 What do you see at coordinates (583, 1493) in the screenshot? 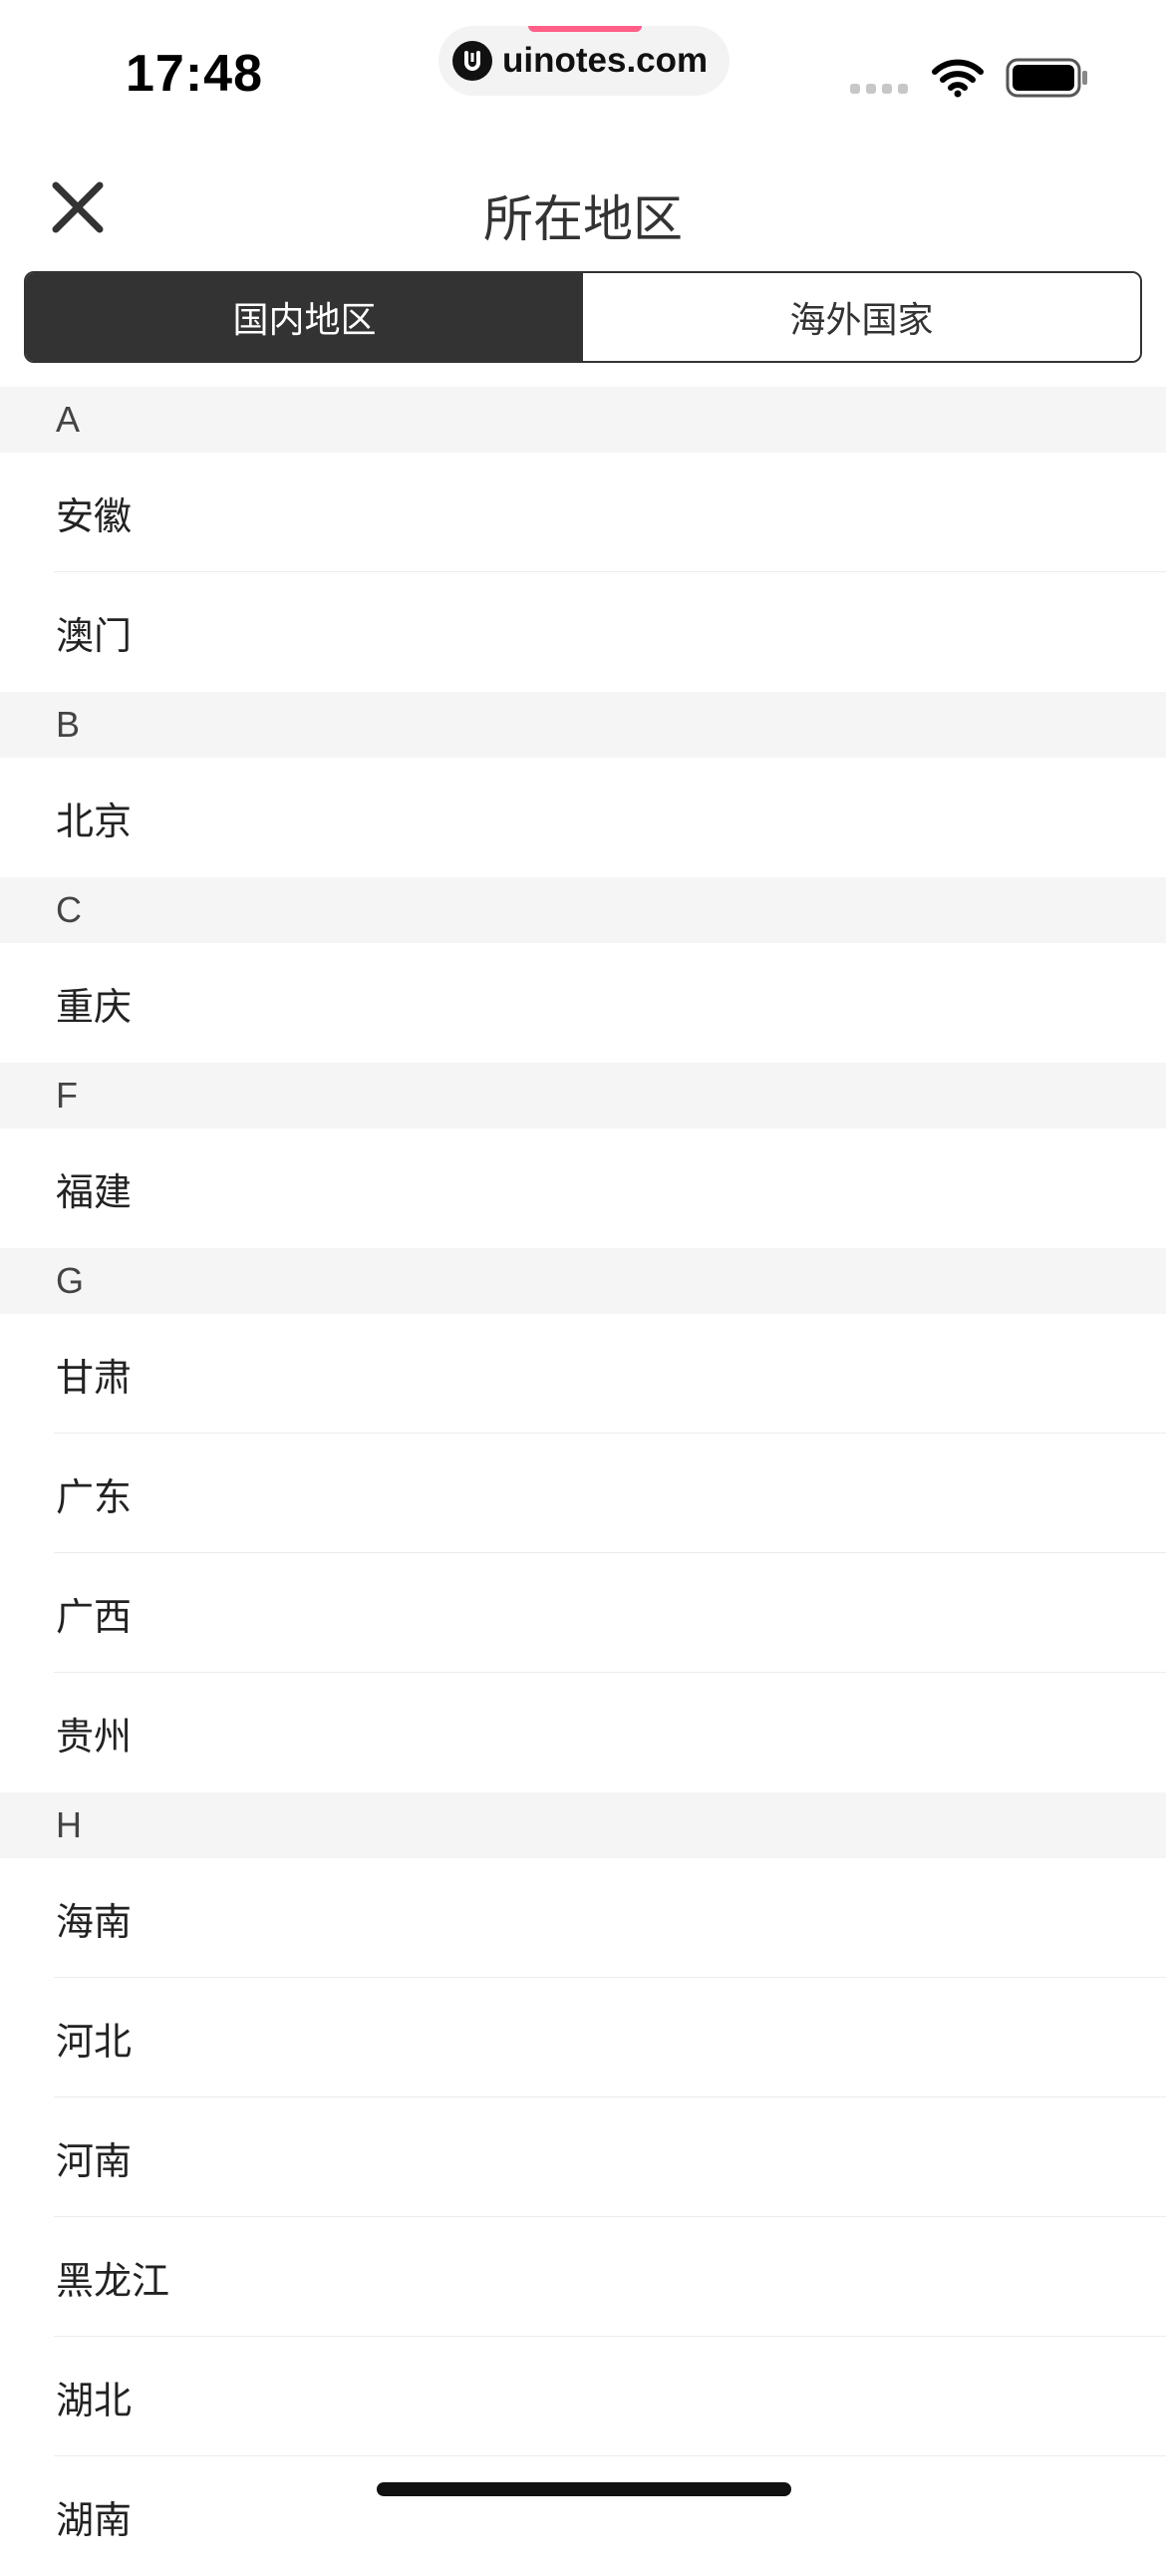
I see `list-item: 广东` at bounding box center [583, 1493].